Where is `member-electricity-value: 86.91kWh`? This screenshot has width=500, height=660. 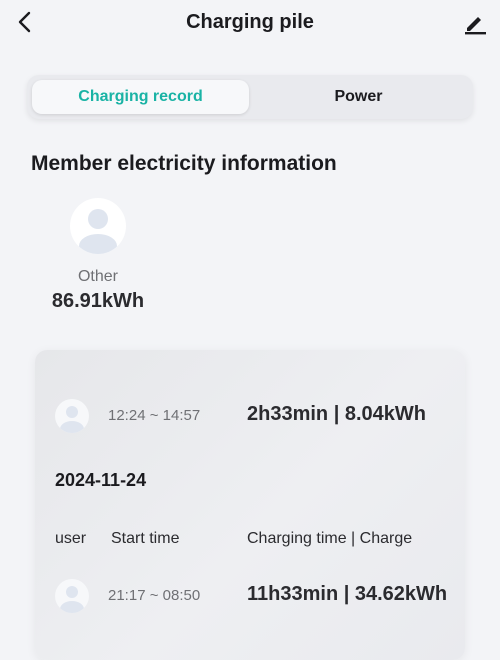
member-electricity-value: 86.91kWh is located at coordinates (98, 301).